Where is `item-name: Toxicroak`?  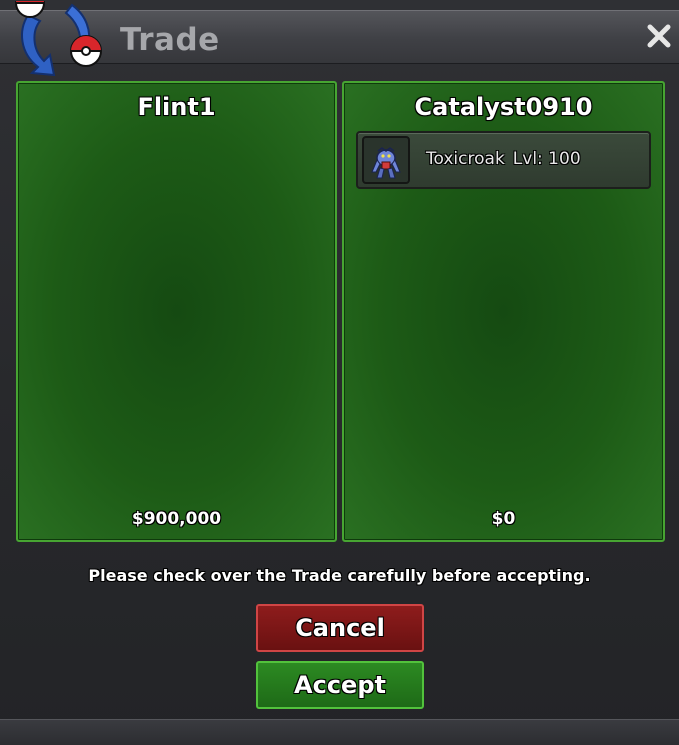
item-name: Toxicroak is located at coordinates (465, 159).